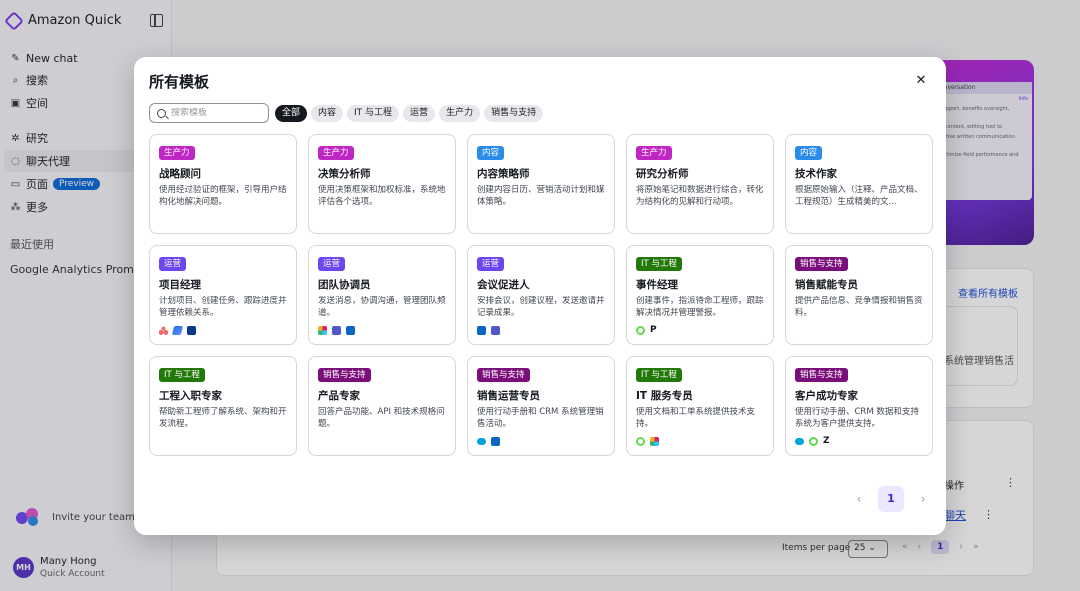 The height and width of the screenshot is (591, 1080). Describe the element at coordinates (382, 307) in the screenshot. I see `template-description: 发送消息，协调沟通，管理团队频道。` at that location.